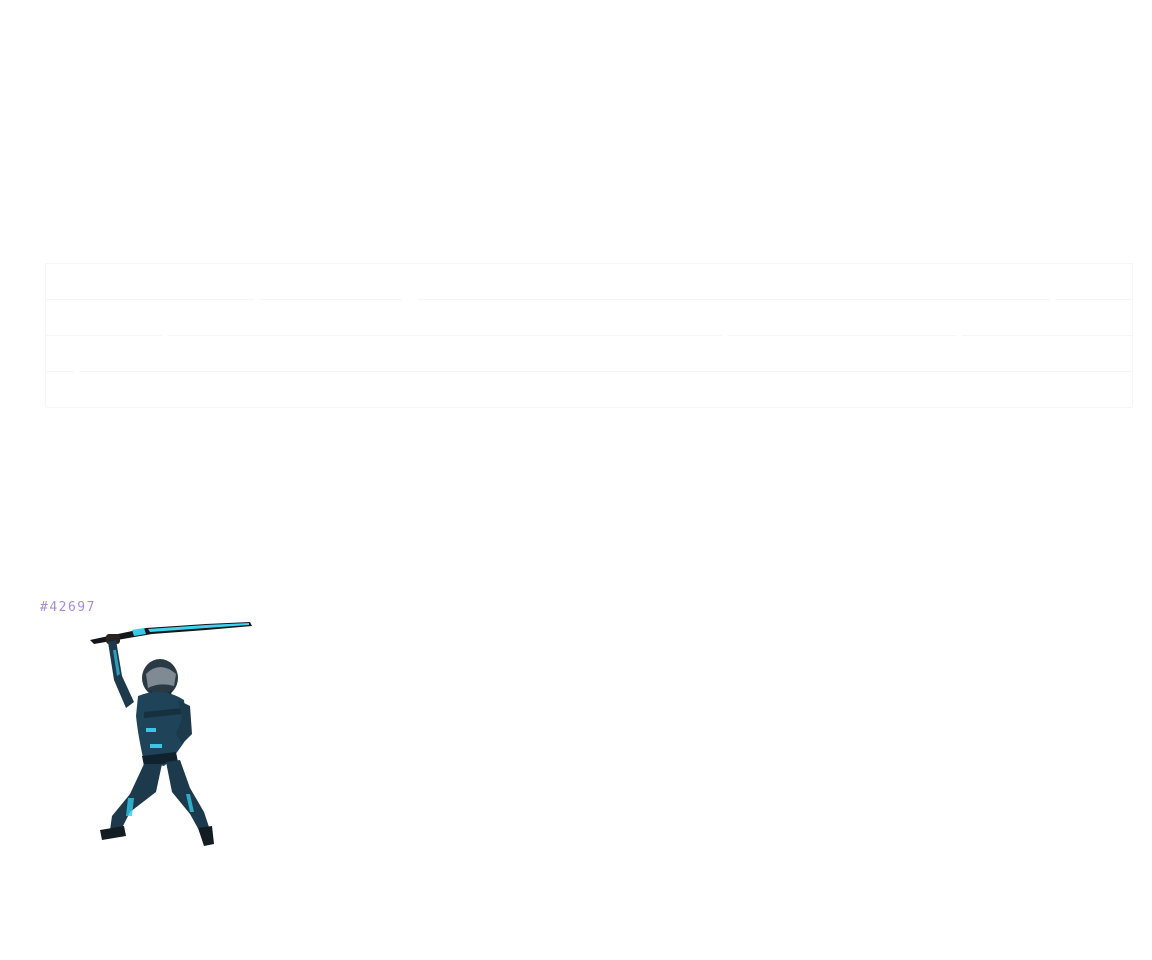 This screenshot has height=960, width=1152. I want to click on sword-warrior-icon, so click(171, 732).